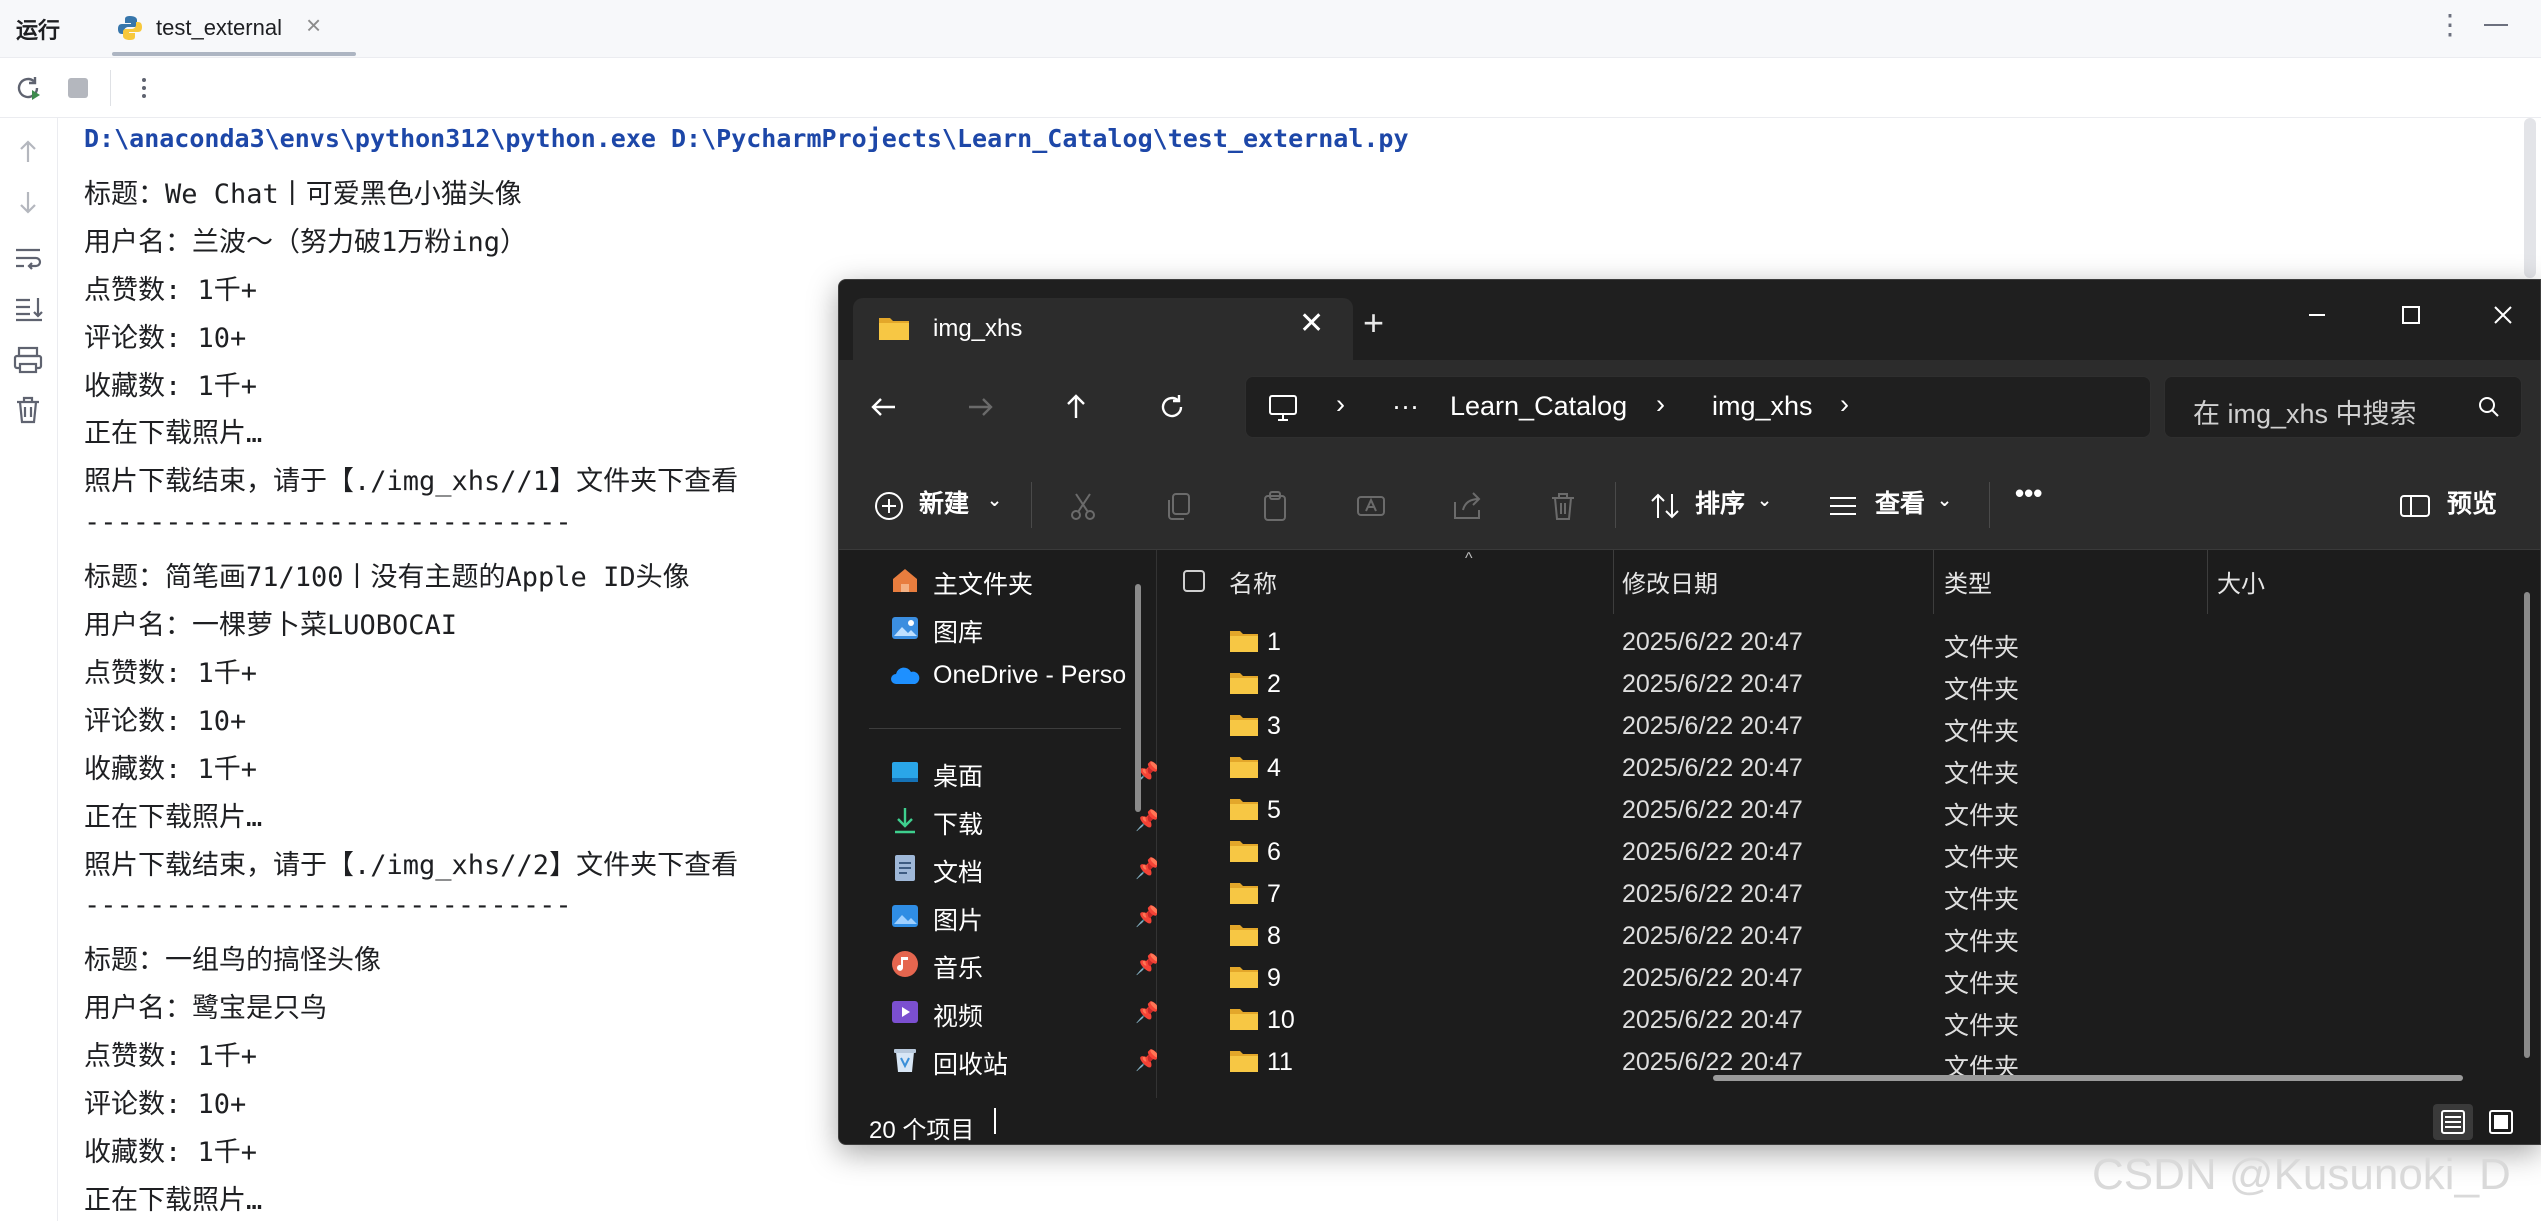 The height and width of the screenshot is (1221, 2541). Describe the element at coordinates (28, 152) in the screenshot. I see `scroll-up-icon` at that location.